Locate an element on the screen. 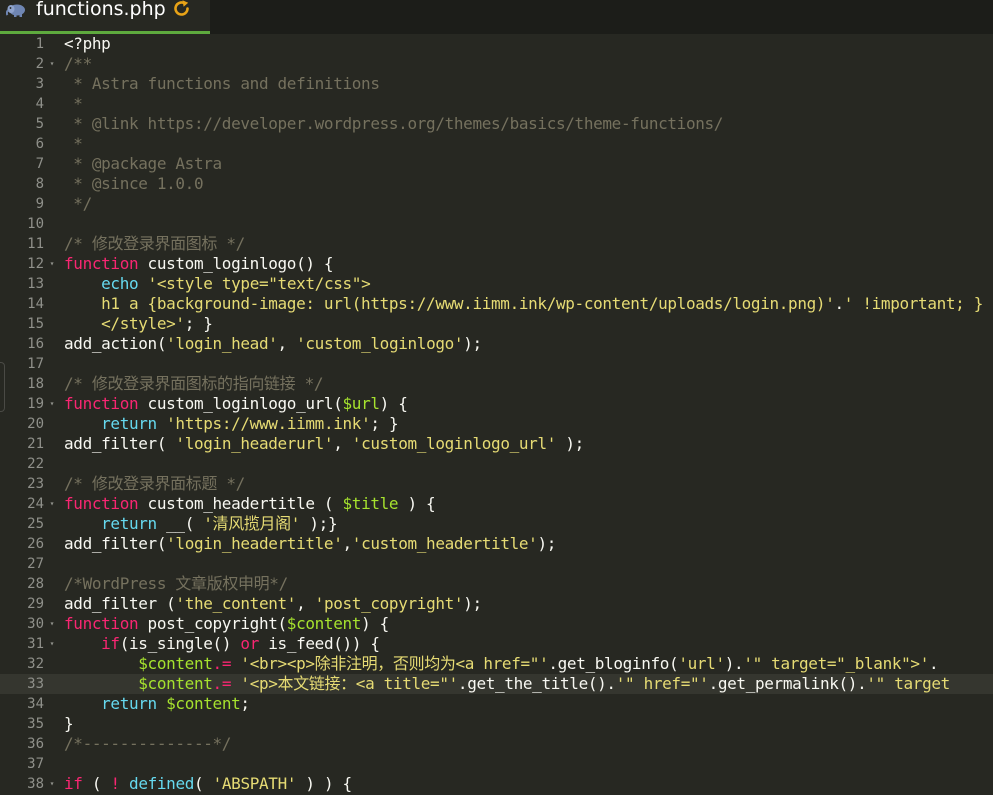  code-text: * is located at coordinates (73, 104).